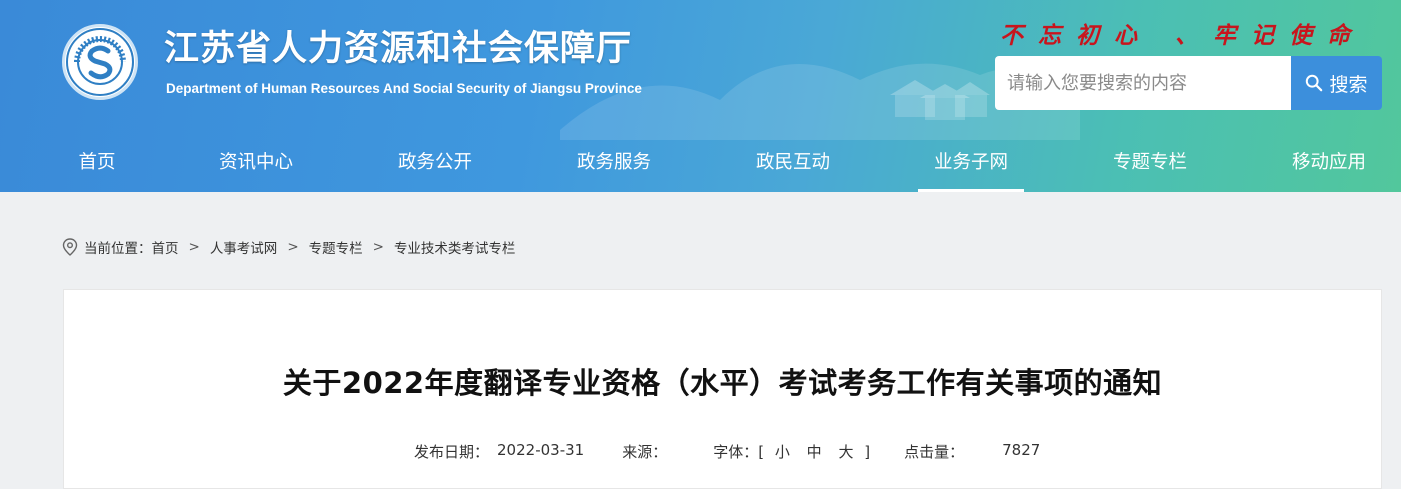  What do you see at coordinates (1021, 450) in the screenshot?
I see `views-count: 7827` at bounding box center [1021, 450].